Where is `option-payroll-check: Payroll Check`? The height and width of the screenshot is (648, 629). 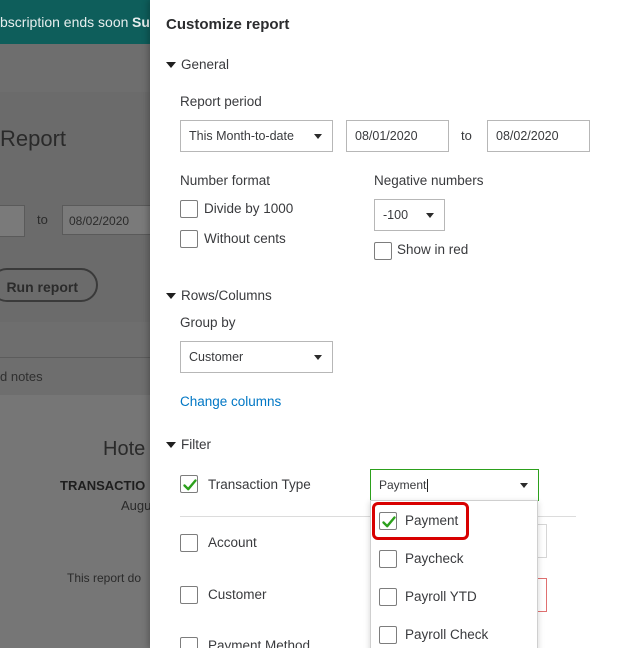
option-payroll-check: Payroll Check is located at coordinates (454, 636).